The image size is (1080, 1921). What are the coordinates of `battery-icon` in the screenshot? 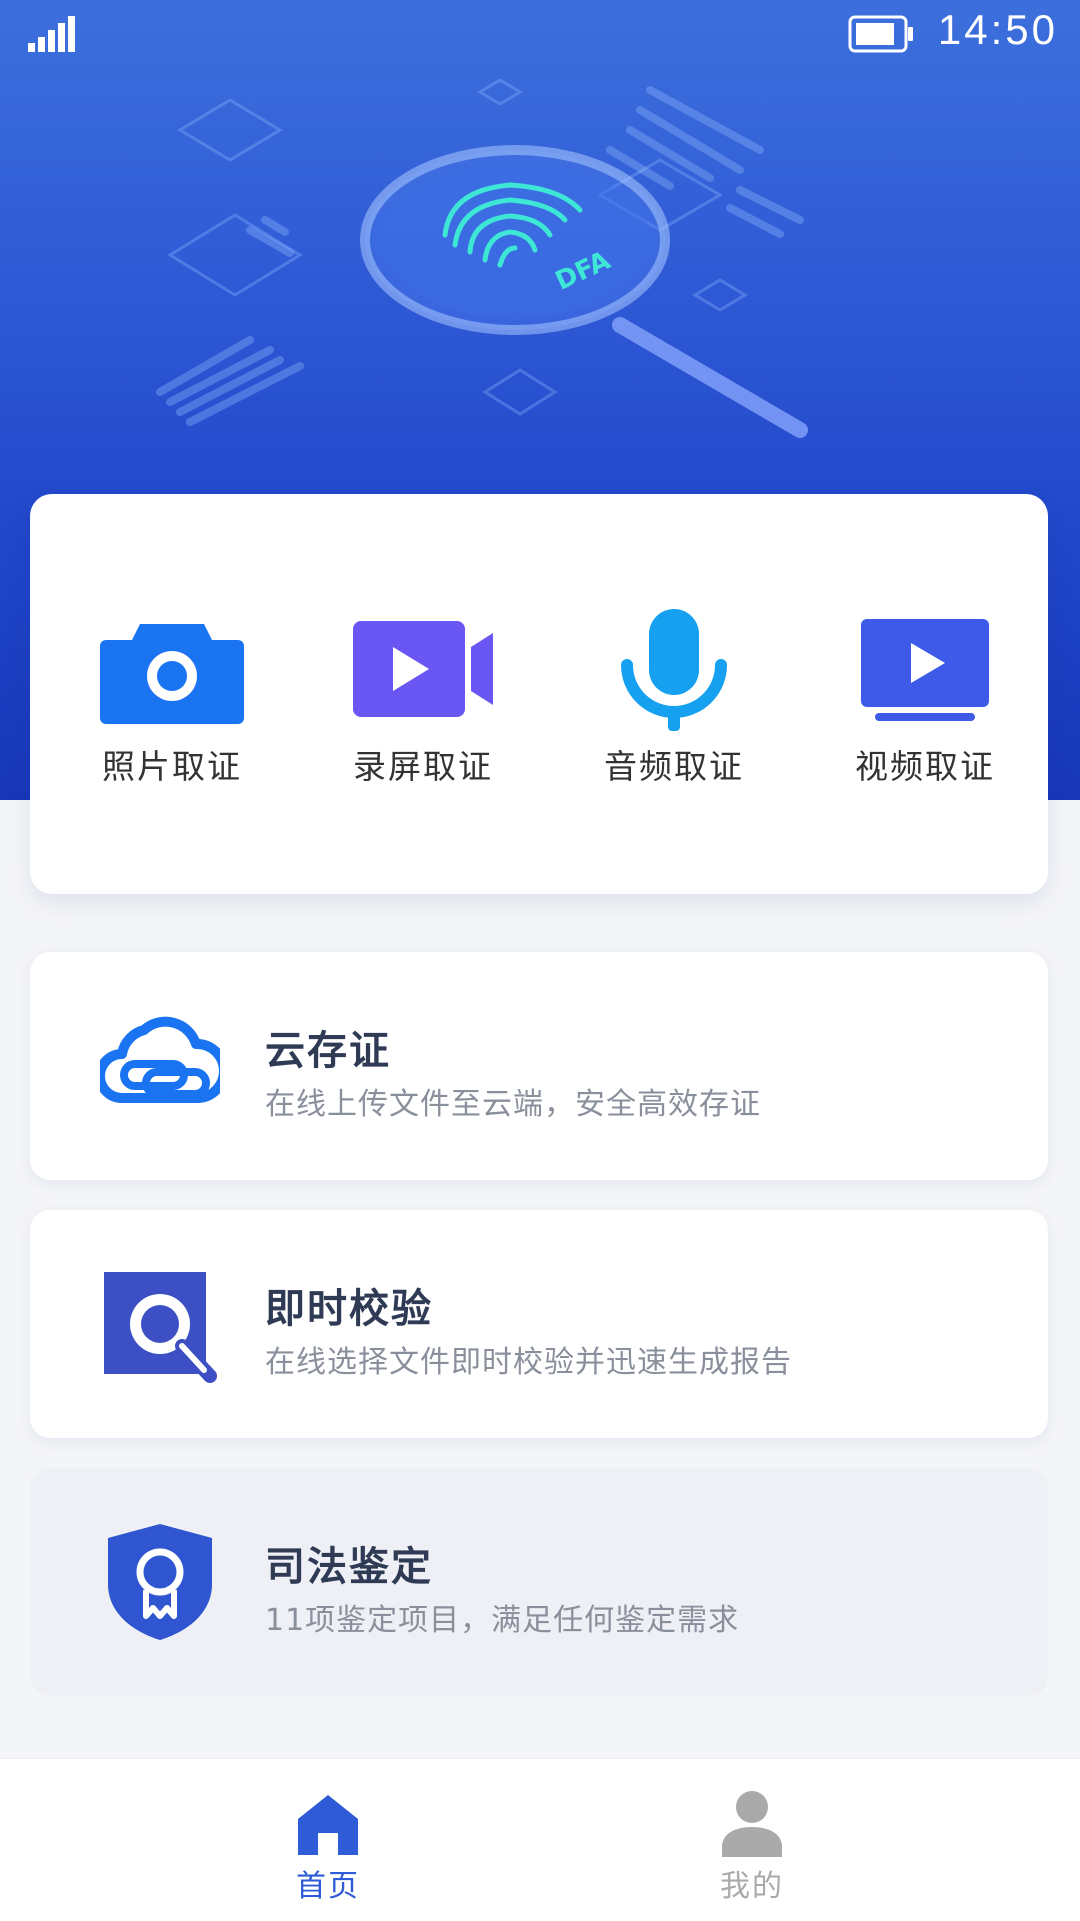 It's located at (880, 34).